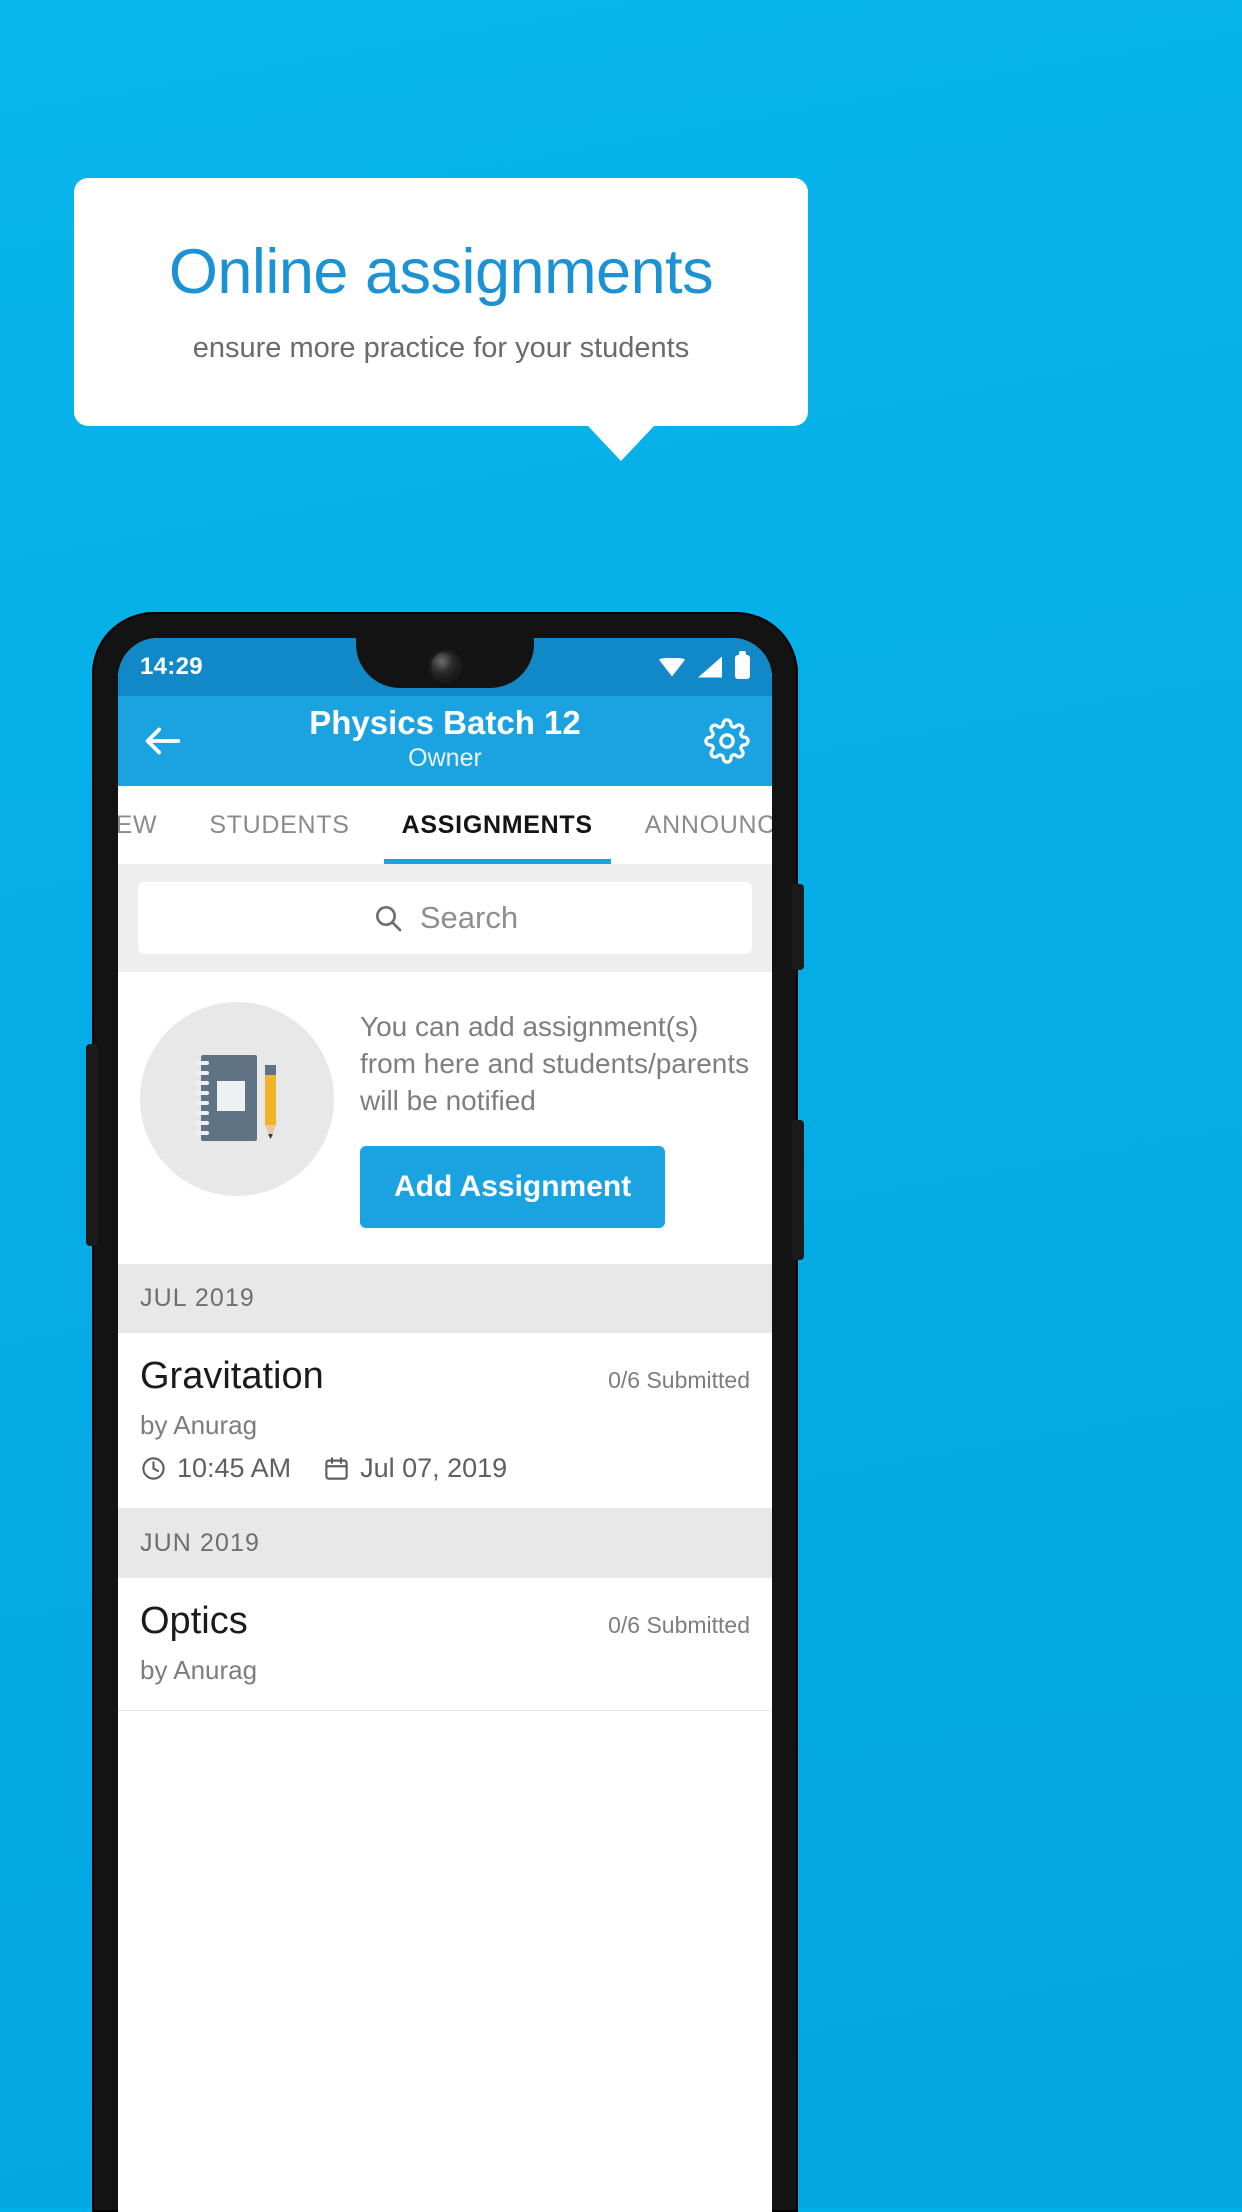 The height and width of the screenshot is (2212, 1242). Describe the element at coordinates (710, 667) in the screenshot. I see `signal-icon` at that location.